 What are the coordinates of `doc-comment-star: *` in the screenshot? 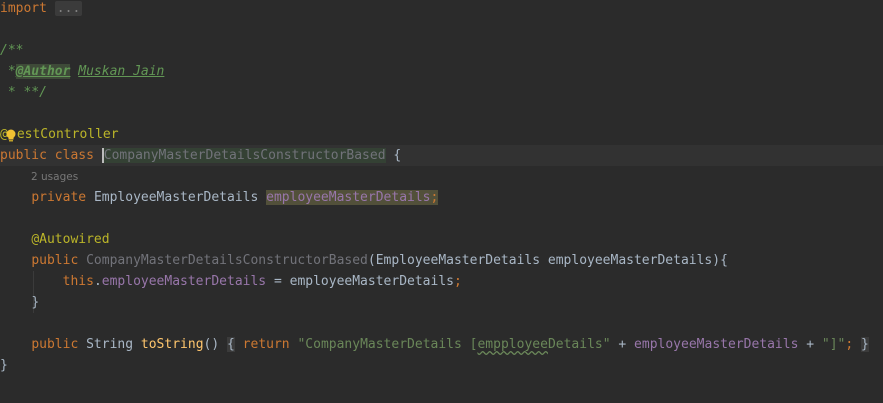 It's located at (8, 71).